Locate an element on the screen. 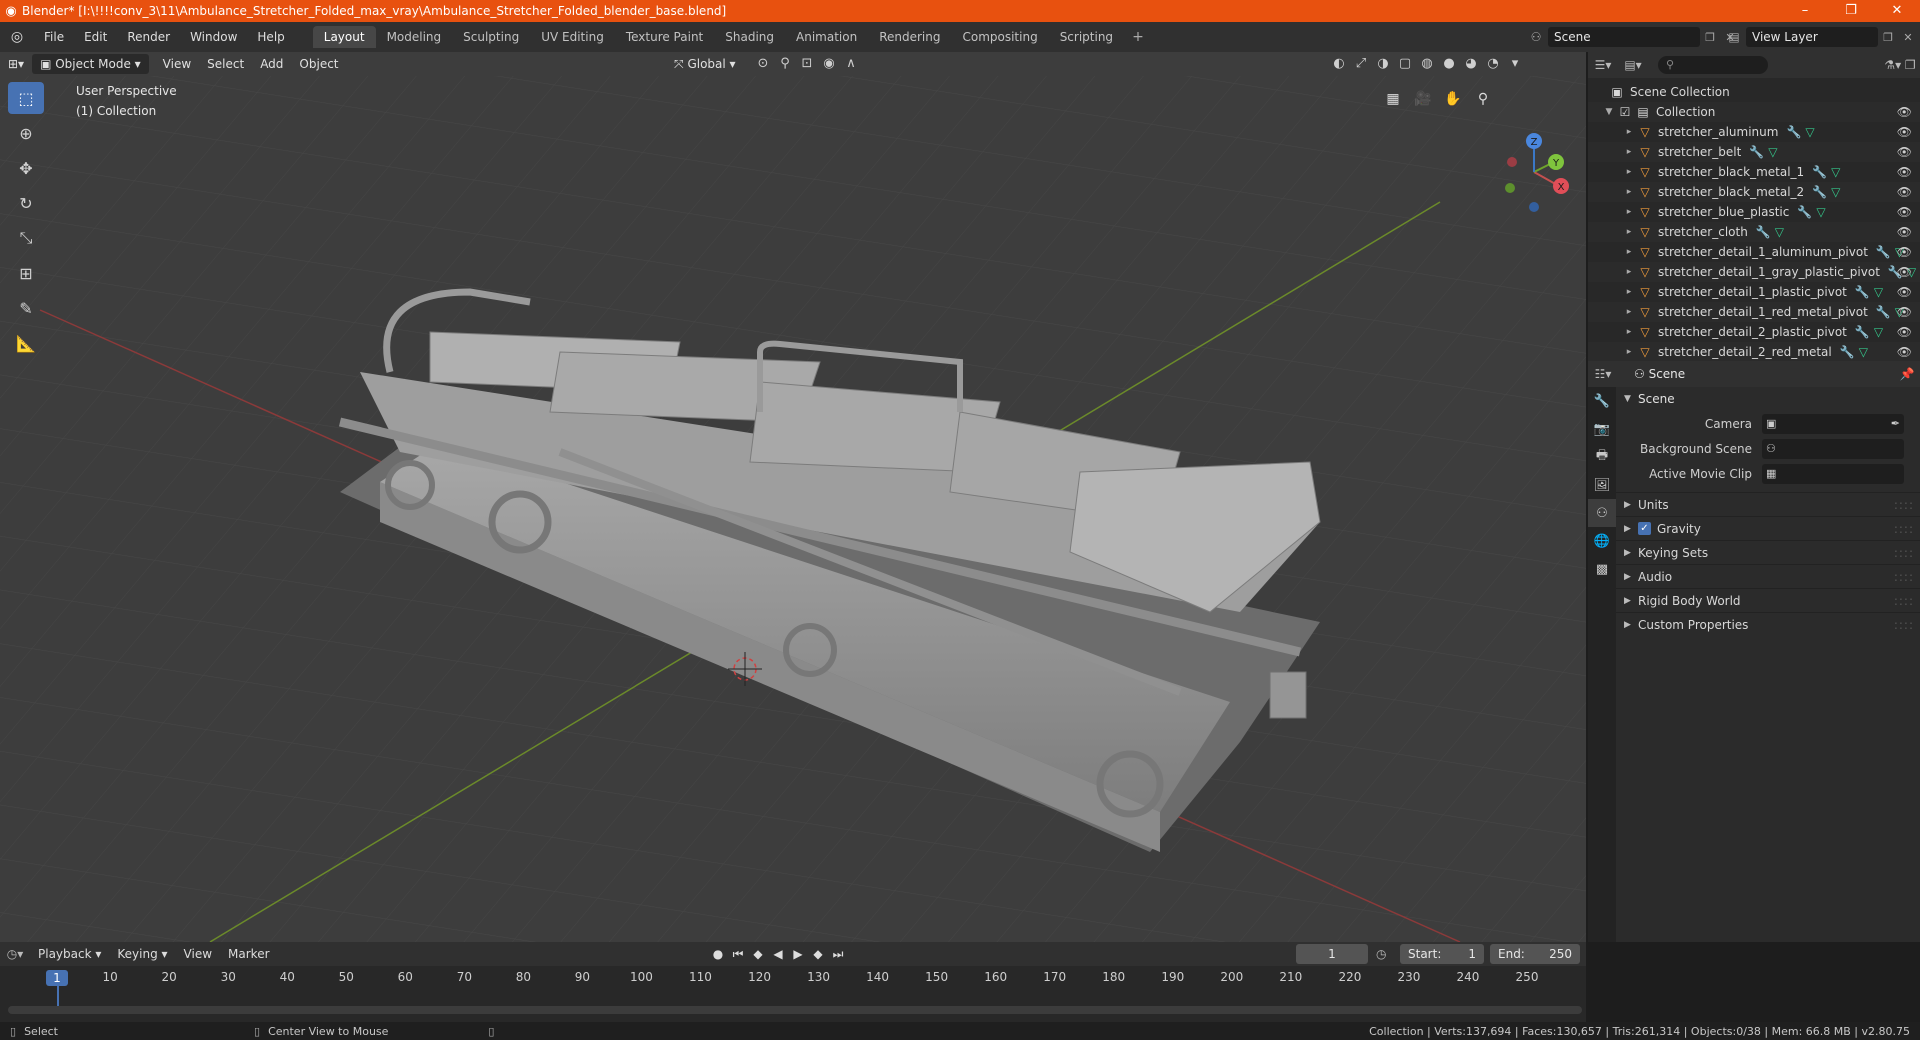  clock-icon: ◷ is located at coordinates (1381, 954).